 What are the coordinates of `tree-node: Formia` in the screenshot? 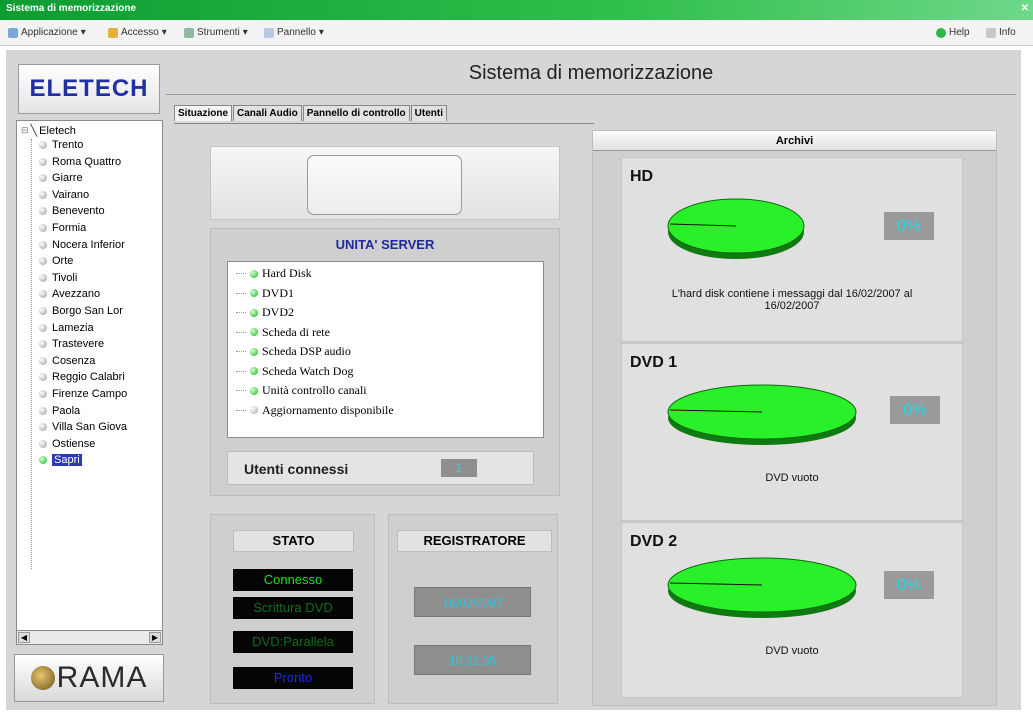 It's located at (62, 228).